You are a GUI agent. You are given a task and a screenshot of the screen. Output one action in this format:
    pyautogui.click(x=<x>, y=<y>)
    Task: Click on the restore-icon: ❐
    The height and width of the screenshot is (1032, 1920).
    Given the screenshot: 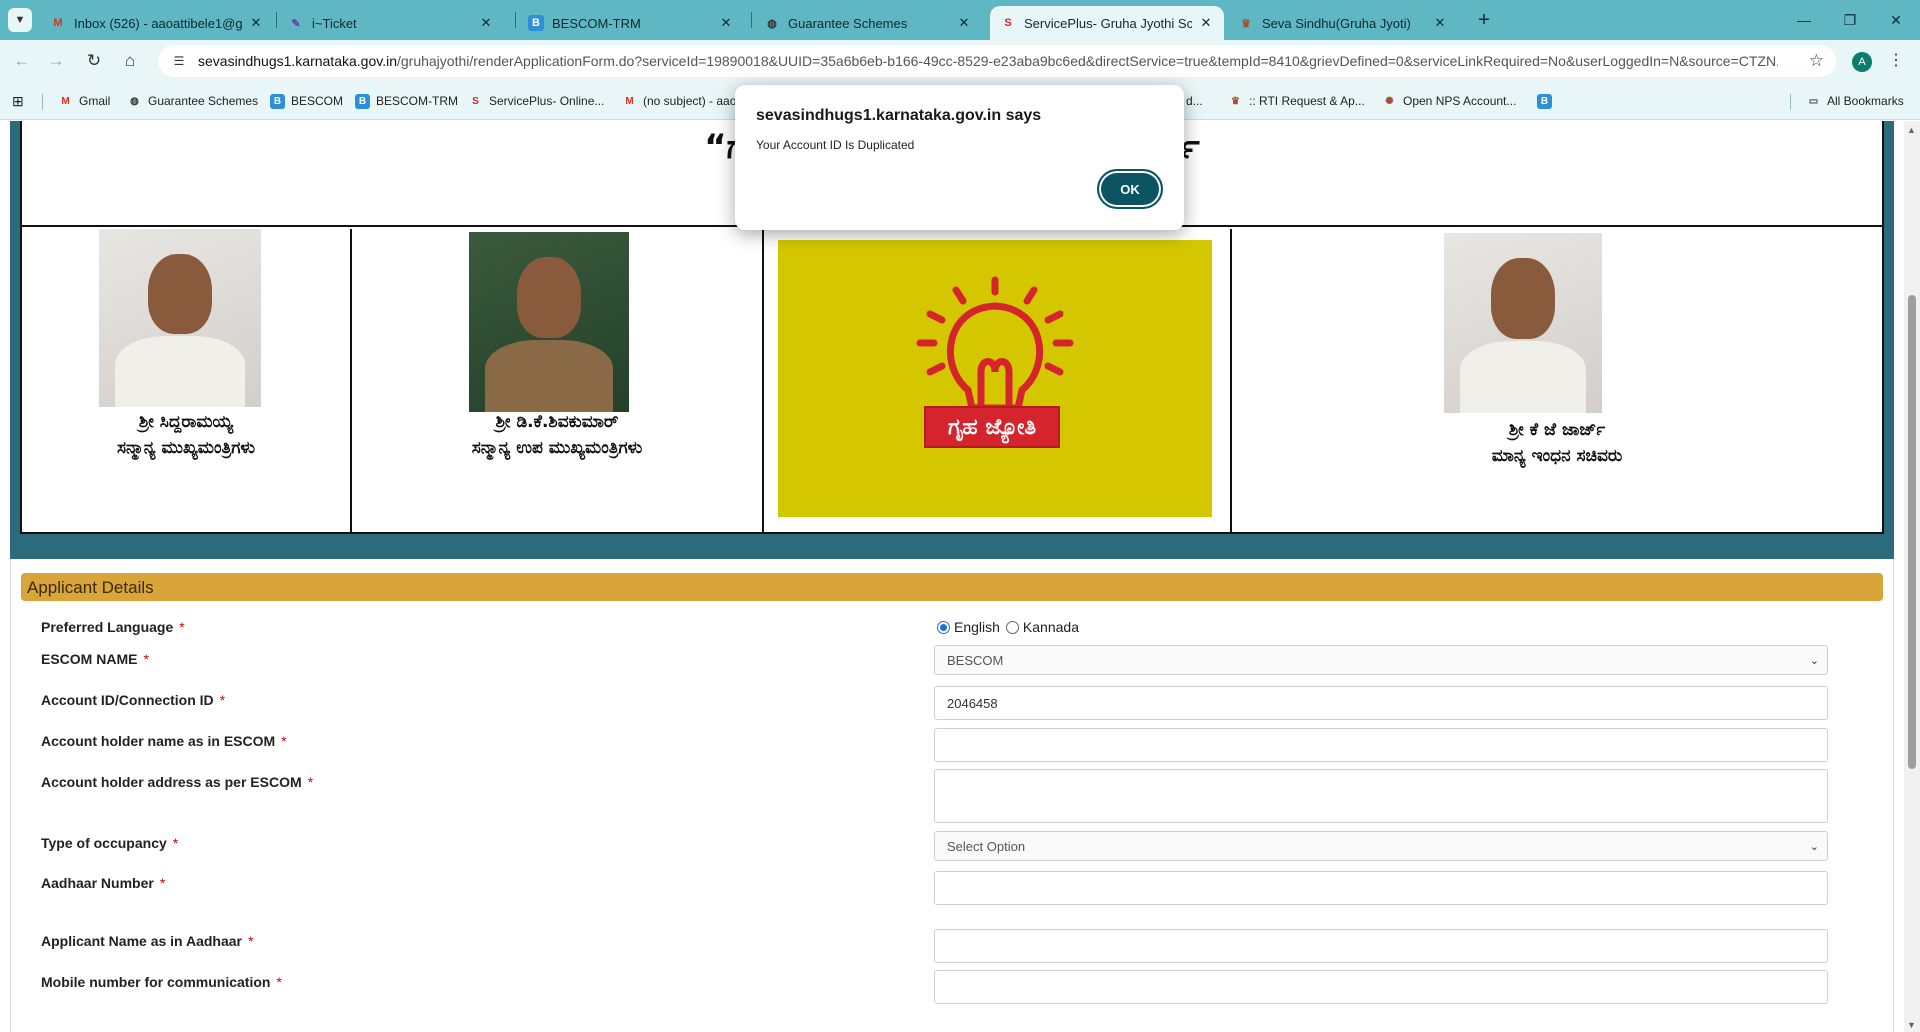 What is the action you would take?
    pyautogui.click(x=1850, y=19)
    